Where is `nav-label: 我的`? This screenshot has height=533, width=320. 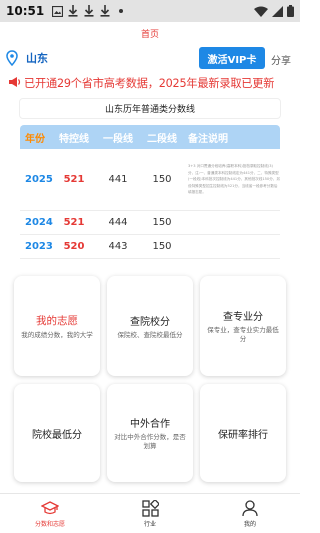
nav-label: 我的 is located at coordinates (249, 524).